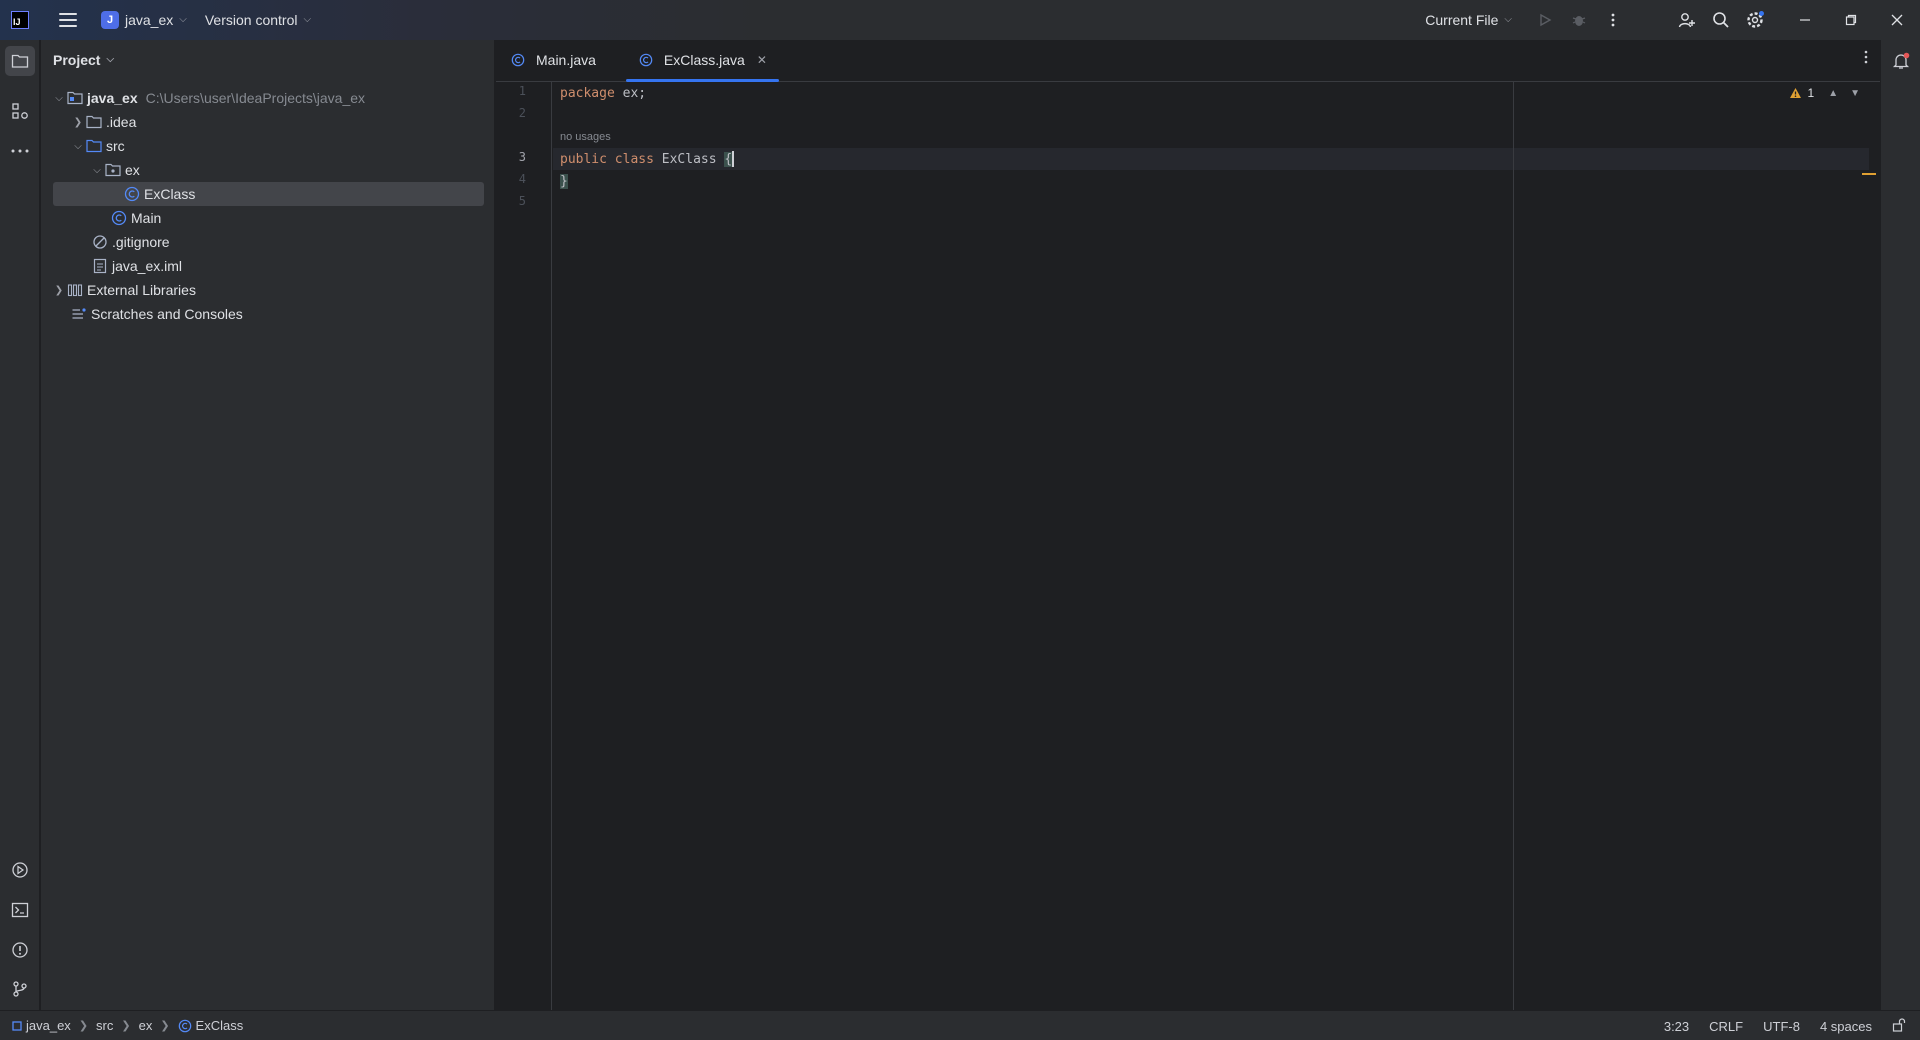  I want to click on tree-item-src: ⌵ src, so click(261, 146).